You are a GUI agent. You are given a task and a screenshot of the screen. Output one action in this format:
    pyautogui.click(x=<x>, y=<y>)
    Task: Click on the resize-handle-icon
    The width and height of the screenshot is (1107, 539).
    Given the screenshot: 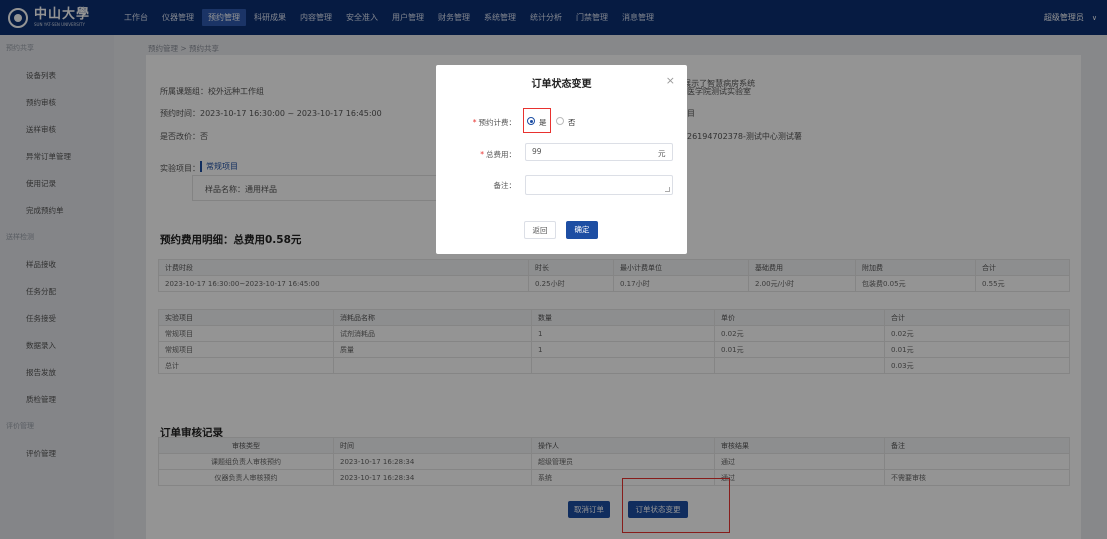 What is the action you would take?
    pyautogui.click(x=667, y=189)
    